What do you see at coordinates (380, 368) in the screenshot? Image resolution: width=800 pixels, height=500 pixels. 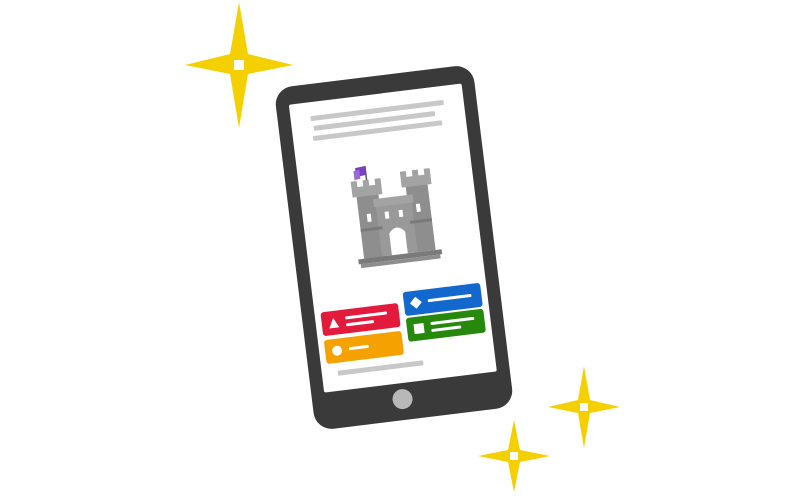 I see `placeholder-line` at bounding box center [380, 368].